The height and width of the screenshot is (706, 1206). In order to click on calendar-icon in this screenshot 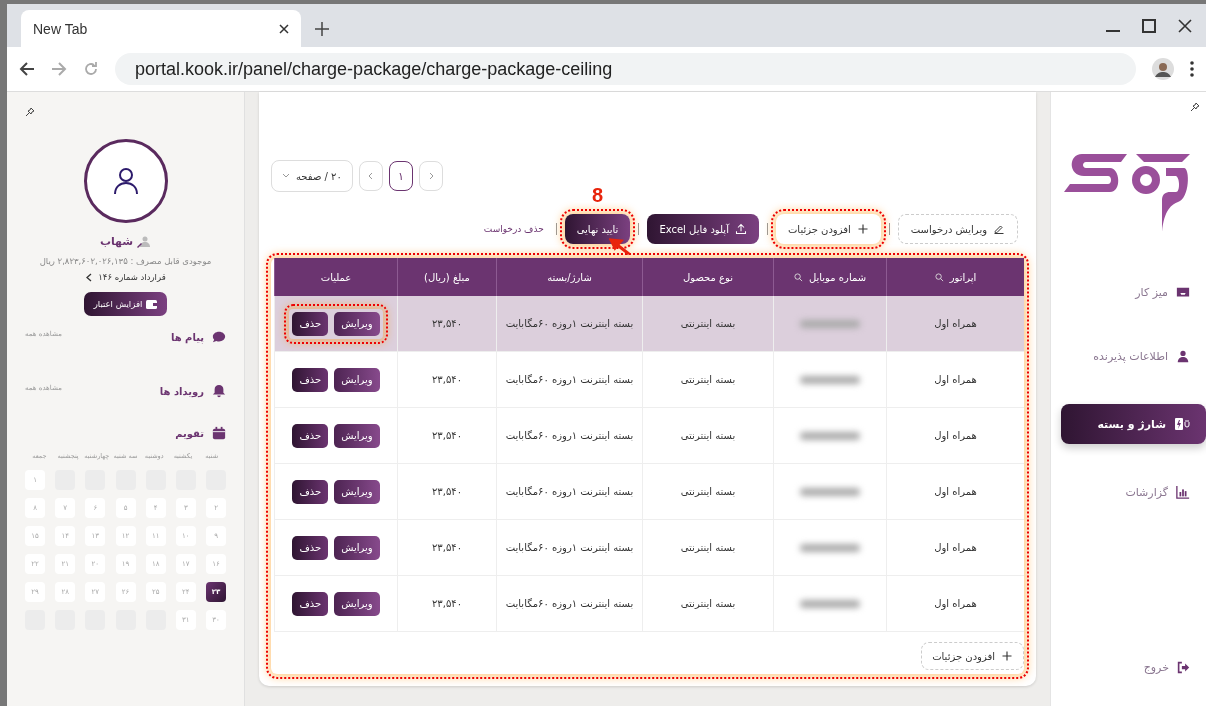, I will do `click(219, 433)`.